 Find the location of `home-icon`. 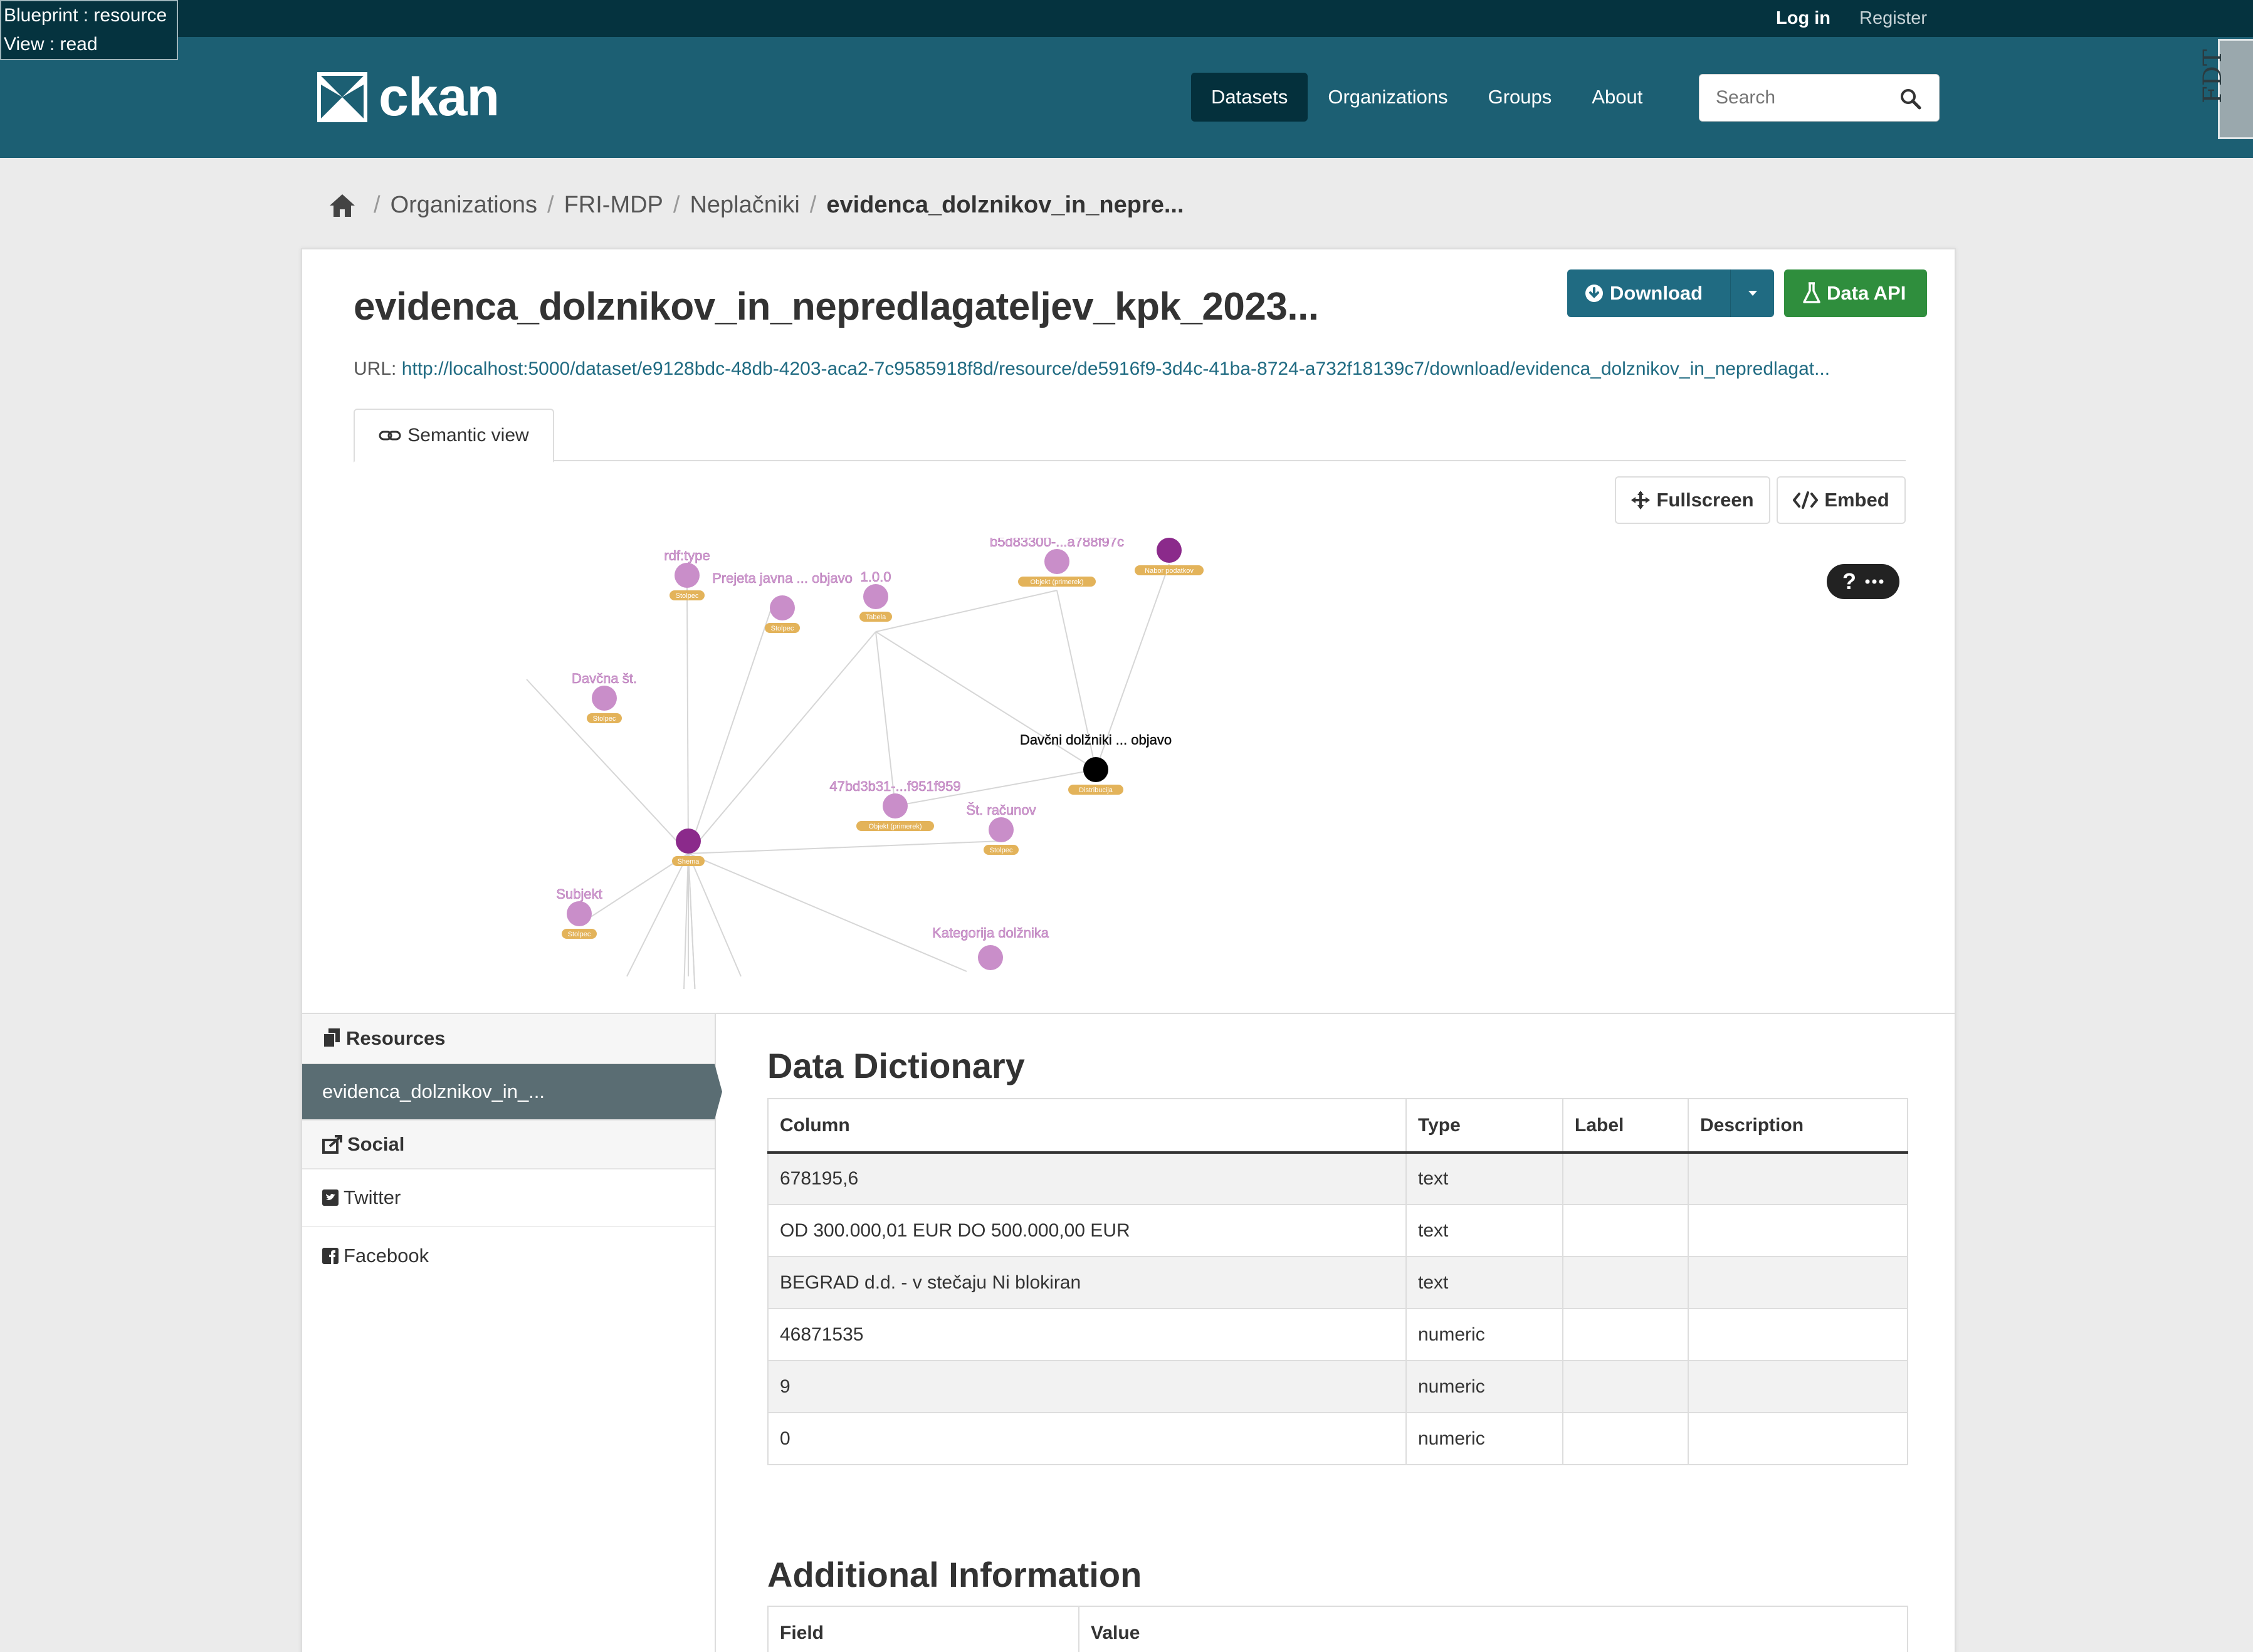

home-icon is located at coordinates (342, 205).